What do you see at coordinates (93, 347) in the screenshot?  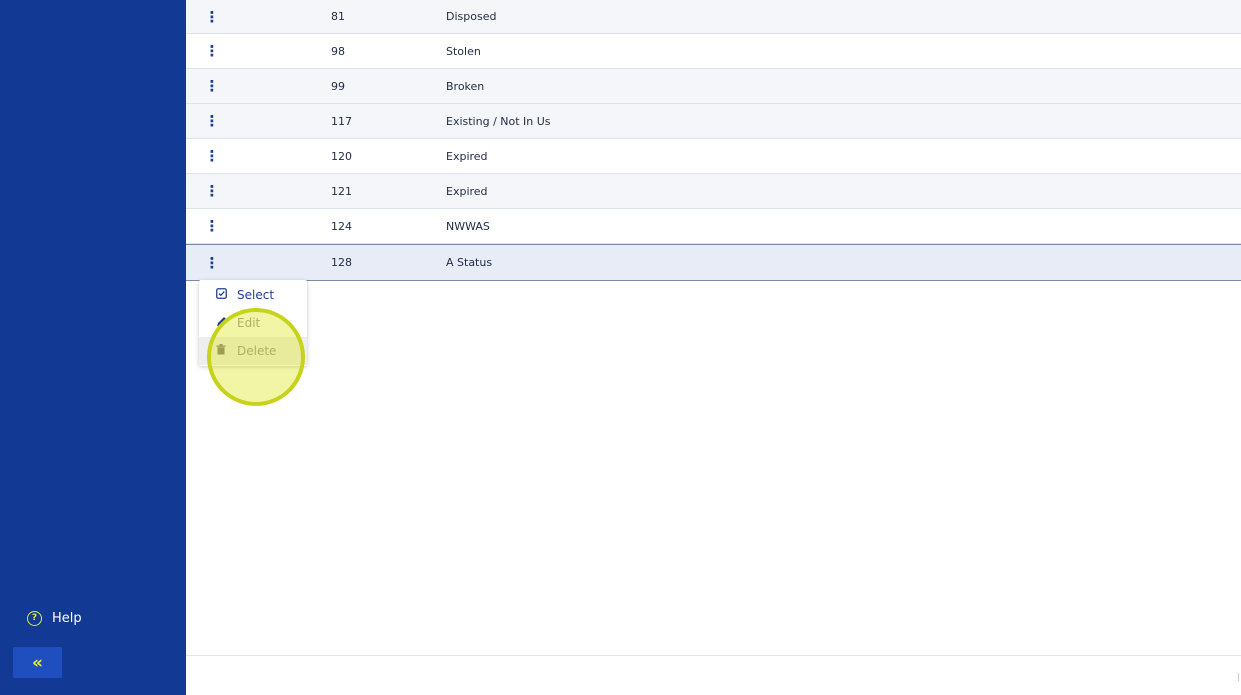 I see `sidebar: ? Help «` at bounding box center [93, 347].